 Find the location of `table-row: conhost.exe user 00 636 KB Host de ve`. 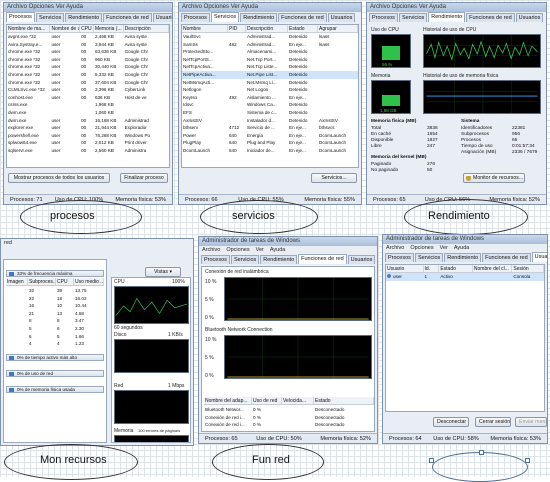

table-row: conhost.exe user 00 636 KB Host de ve is located at coordinates (88, 98).